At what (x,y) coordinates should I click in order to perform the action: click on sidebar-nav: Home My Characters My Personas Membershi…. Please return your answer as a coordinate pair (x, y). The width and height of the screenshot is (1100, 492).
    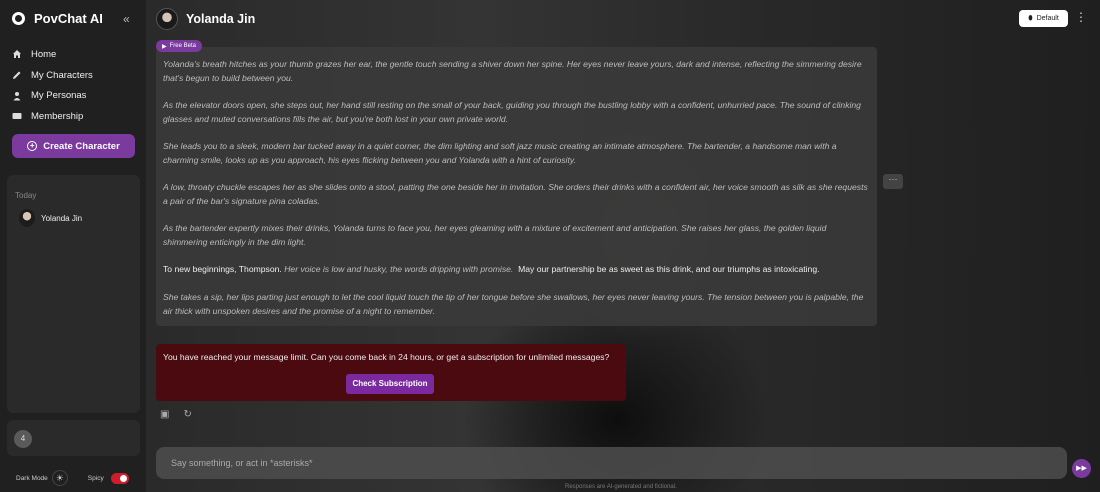
    Looking at the image, I should click on (52, 85).